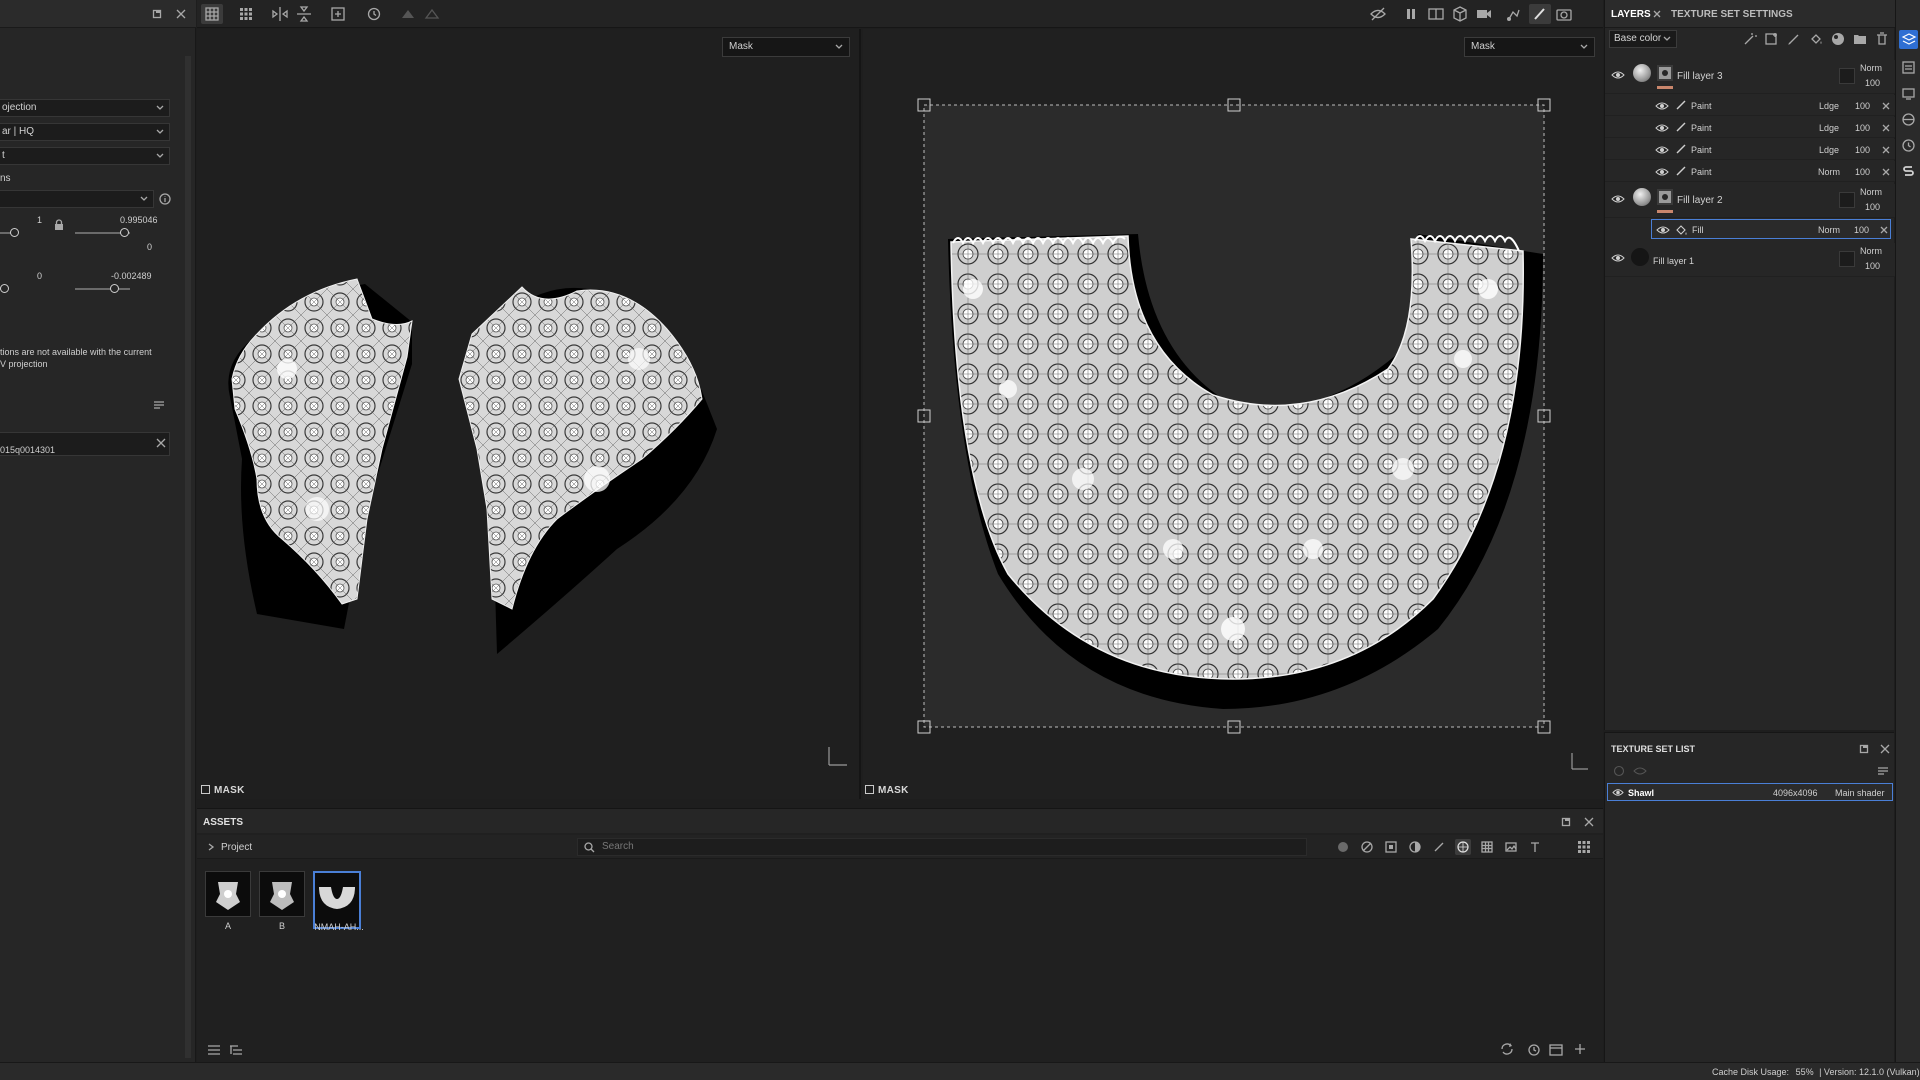 The width and height of the screenshot is (1920, 1080). Describe the element at coordinates (338, 14) in the screenshot. I see `fit-view-button` at that location.